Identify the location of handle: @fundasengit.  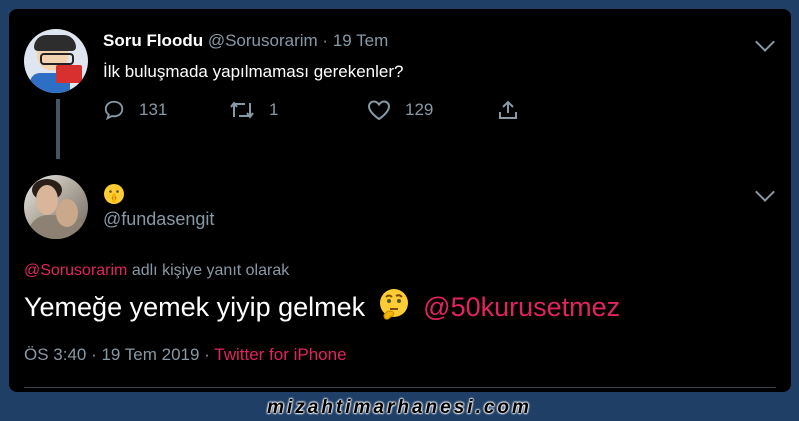
(158, 219).